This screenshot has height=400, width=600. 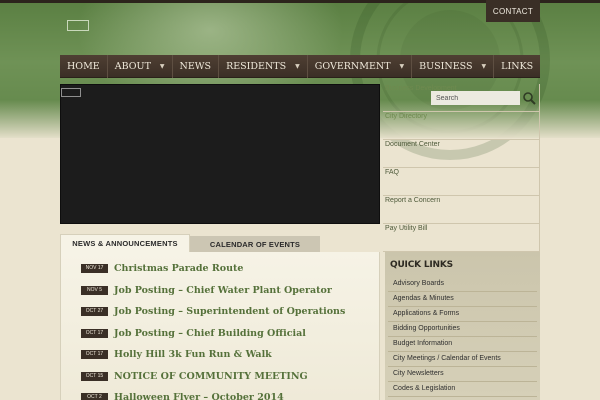 What do you see at coordinates (462, 285) in the screenshot?
I see `quick-link-item: Advisory Boards` at bounding box center [462, 285].